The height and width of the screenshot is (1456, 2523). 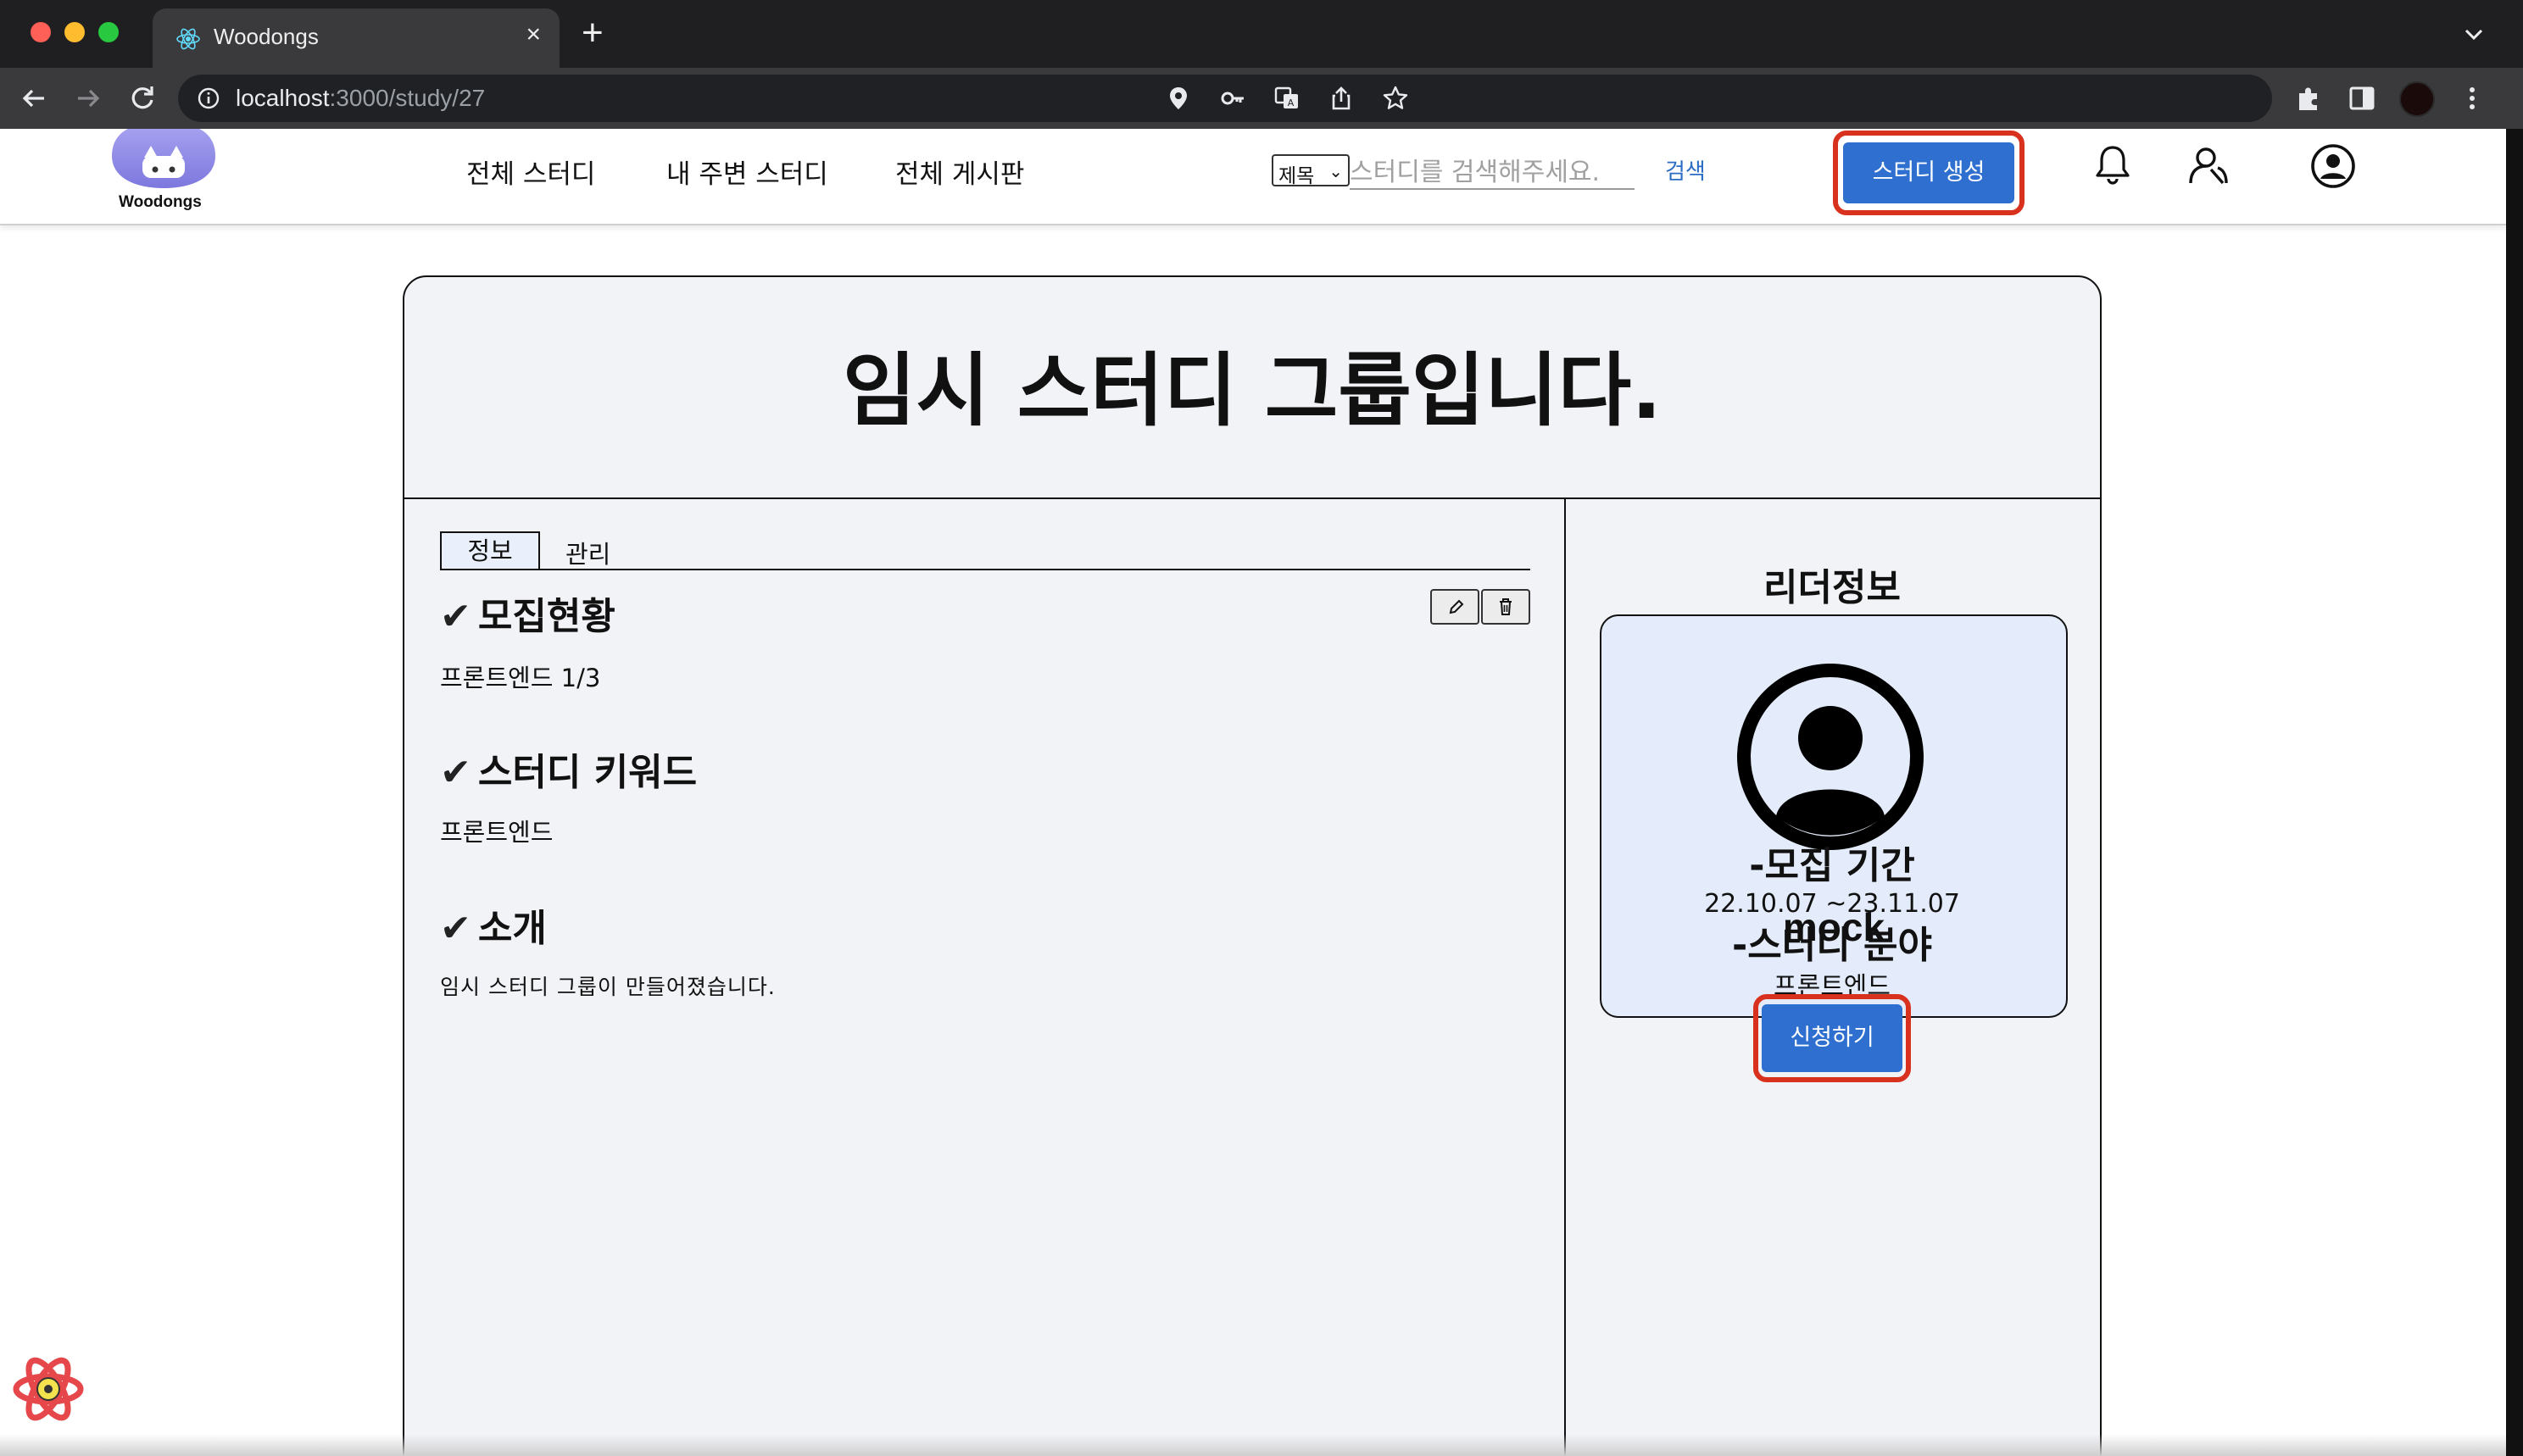 I want to click on pencil-icon, so click(x=1456, y=607).